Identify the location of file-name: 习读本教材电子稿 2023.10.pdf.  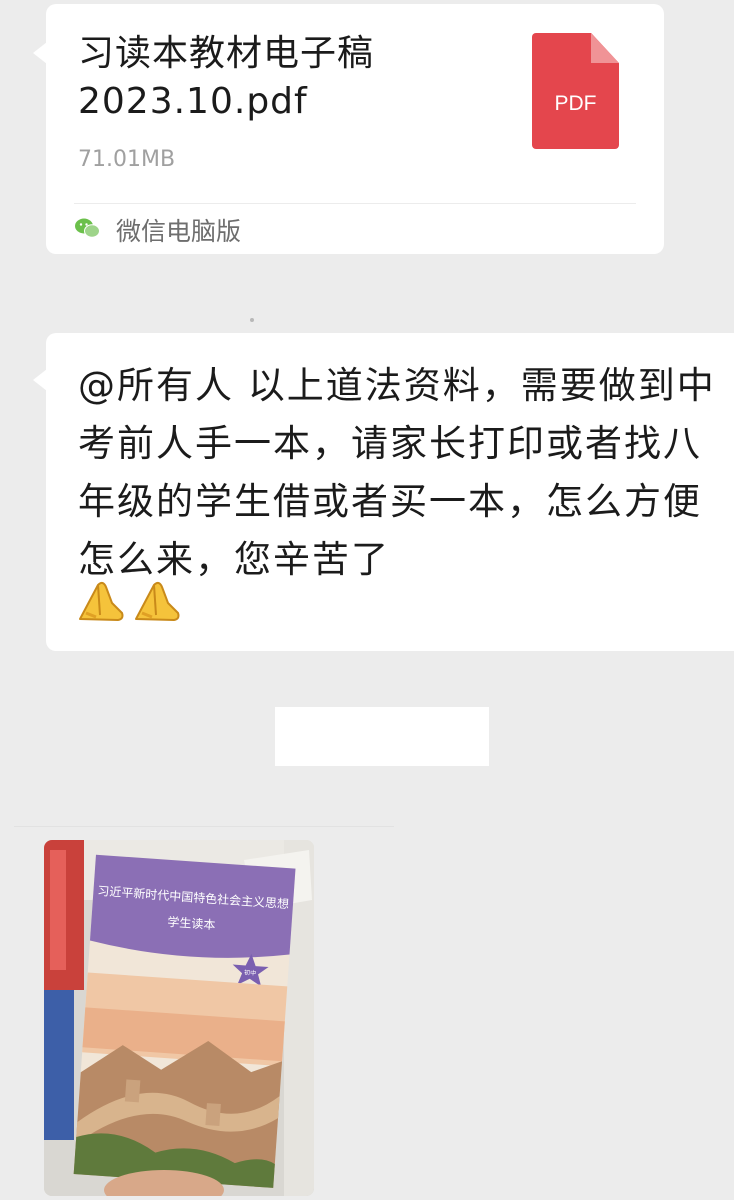
(226, 77).